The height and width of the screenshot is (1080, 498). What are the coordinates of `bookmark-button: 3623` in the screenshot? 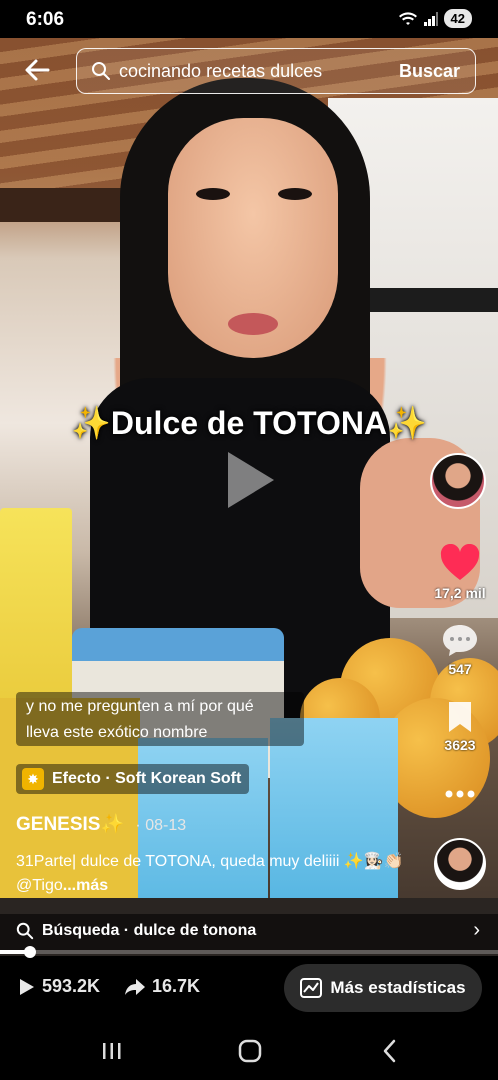 It's located at (459, 726).